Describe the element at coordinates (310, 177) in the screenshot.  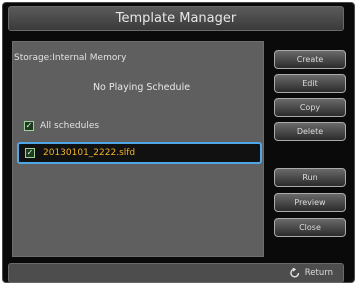
I see `run-button: Run` at that location.